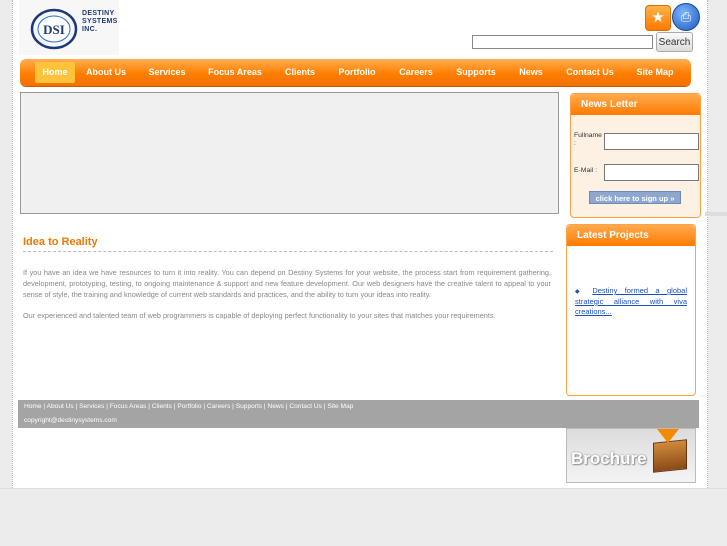  Describe the element at coordinates (672, 198) in the screenshot. I see `double-chevron-right-icon: »` at that location.